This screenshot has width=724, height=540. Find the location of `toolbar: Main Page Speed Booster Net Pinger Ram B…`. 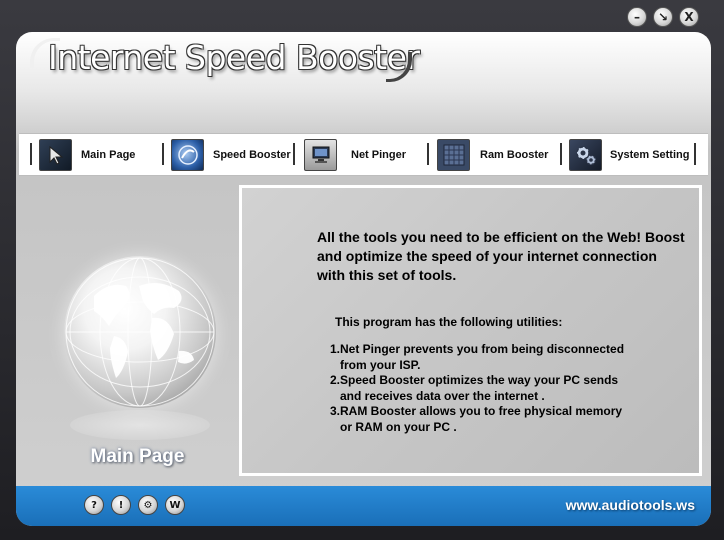

toolbar: Main Page Speed Booster Net Pinger Ram B… is located at coordinates (363, 154).